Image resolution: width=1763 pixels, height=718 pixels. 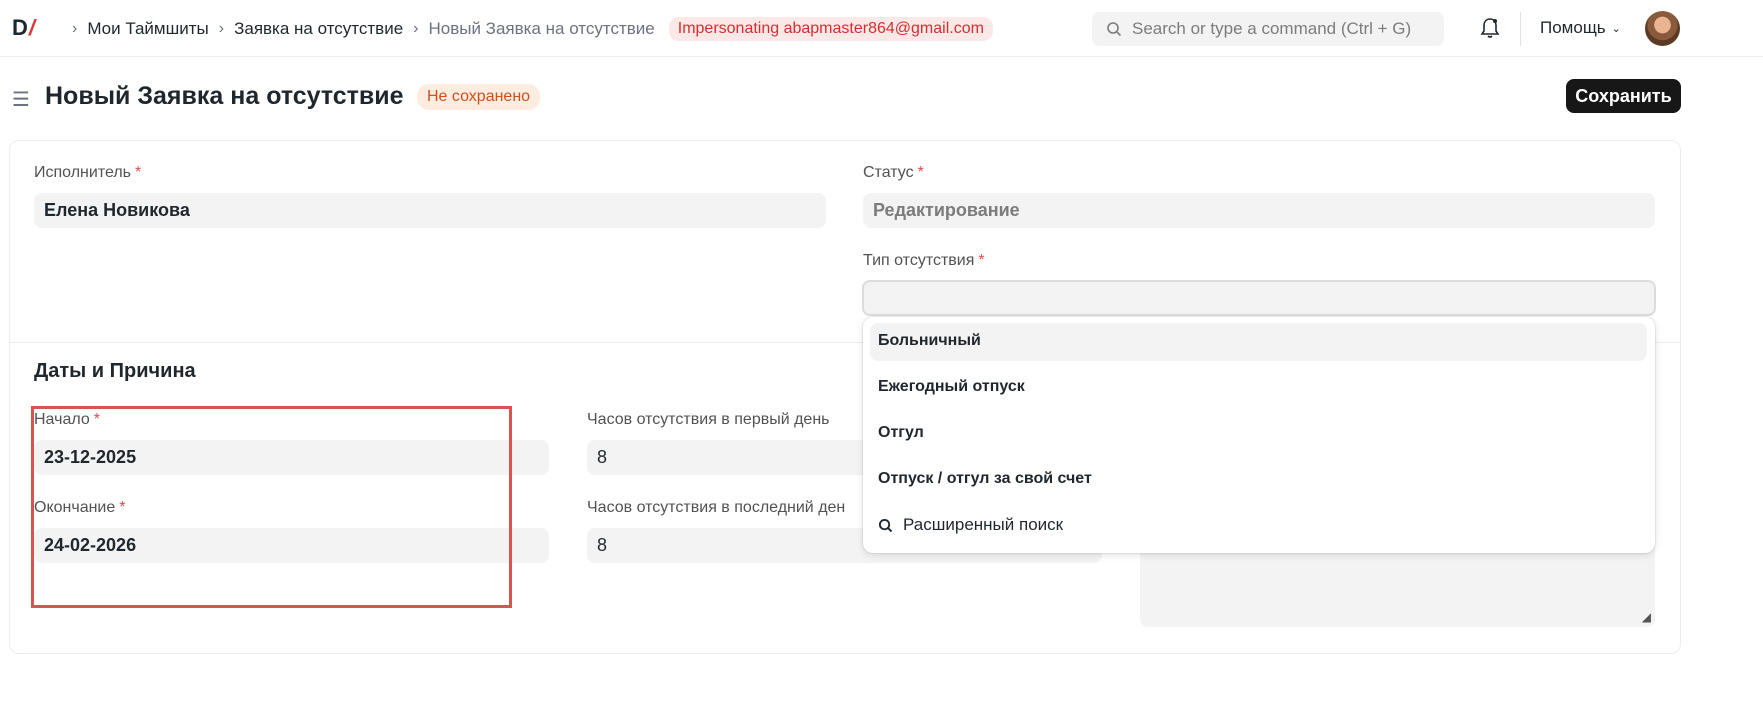 What do you see at coordinates (893, 172) in the screenshot?
I see `status-label: Статус *` at bounding box center [893, 172].